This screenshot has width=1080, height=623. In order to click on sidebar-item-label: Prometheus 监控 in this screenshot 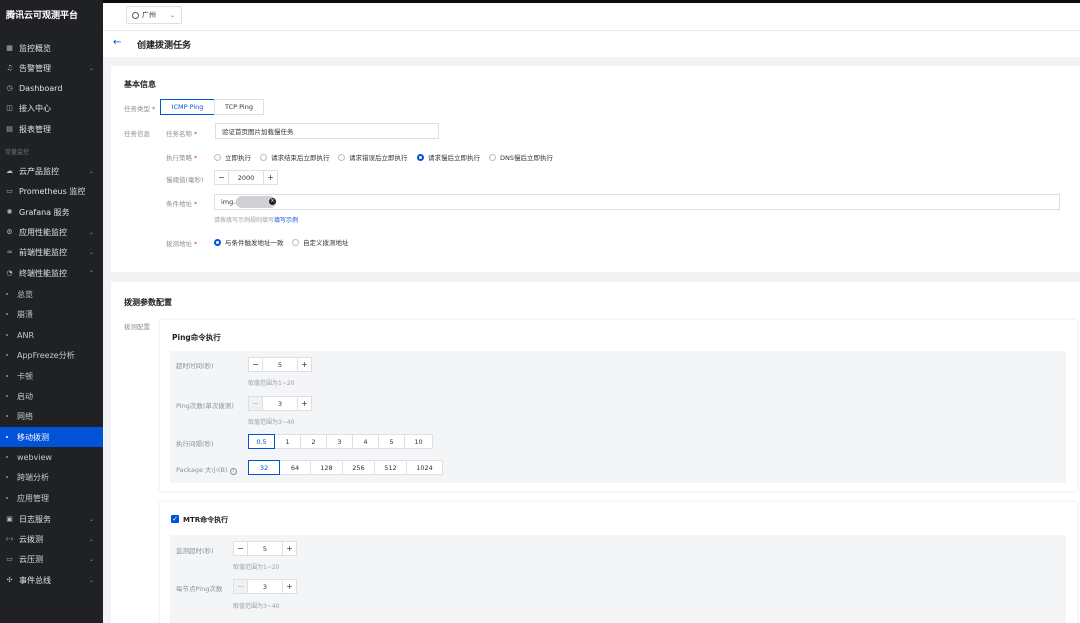, I will do `click(52, 191)`.